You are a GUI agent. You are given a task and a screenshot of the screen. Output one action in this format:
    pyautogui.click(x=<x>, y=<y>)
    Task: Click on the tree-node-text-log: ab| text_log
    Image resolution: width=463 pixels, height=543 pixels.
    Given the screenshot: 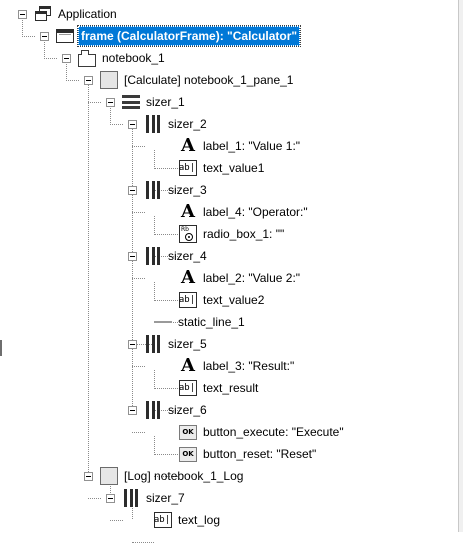 What is the action you would take?
    pyautogui.click(x=188, y=520)
    